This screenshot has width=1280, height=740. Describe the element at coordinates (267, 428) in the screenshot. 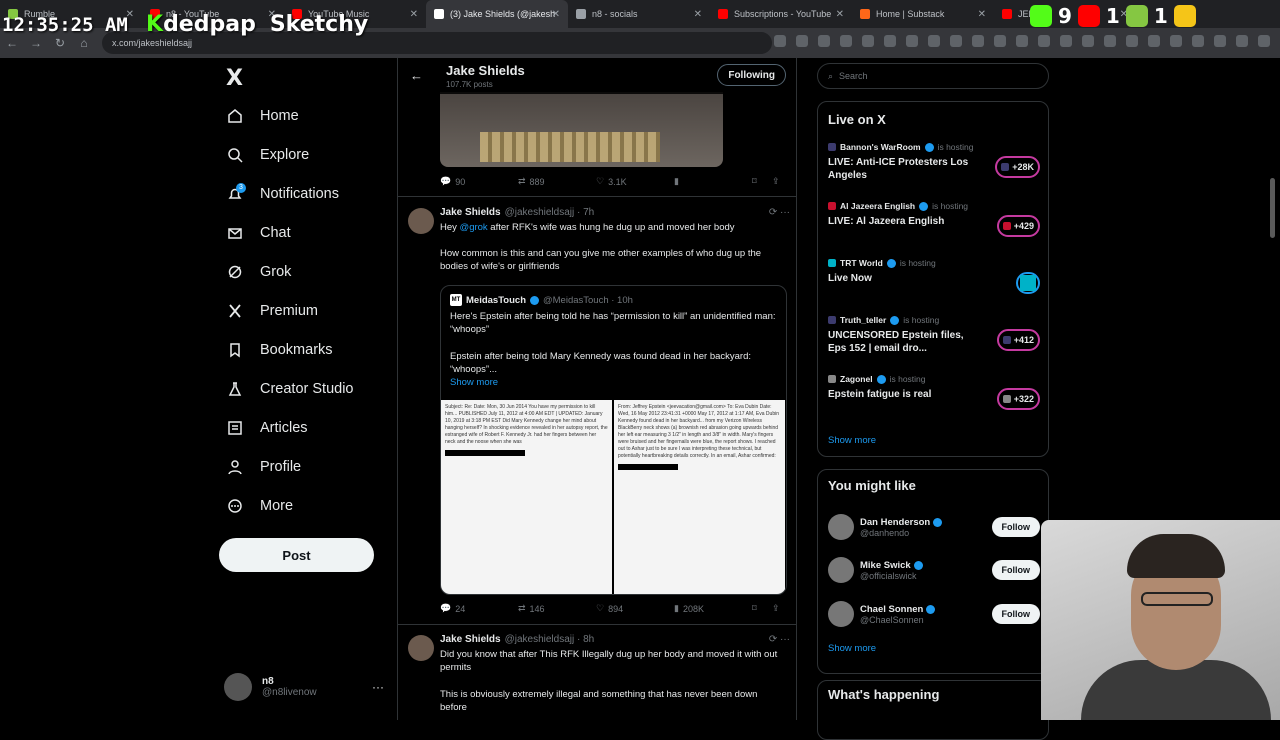

I see `nav-item-articles: Articles` at that location.